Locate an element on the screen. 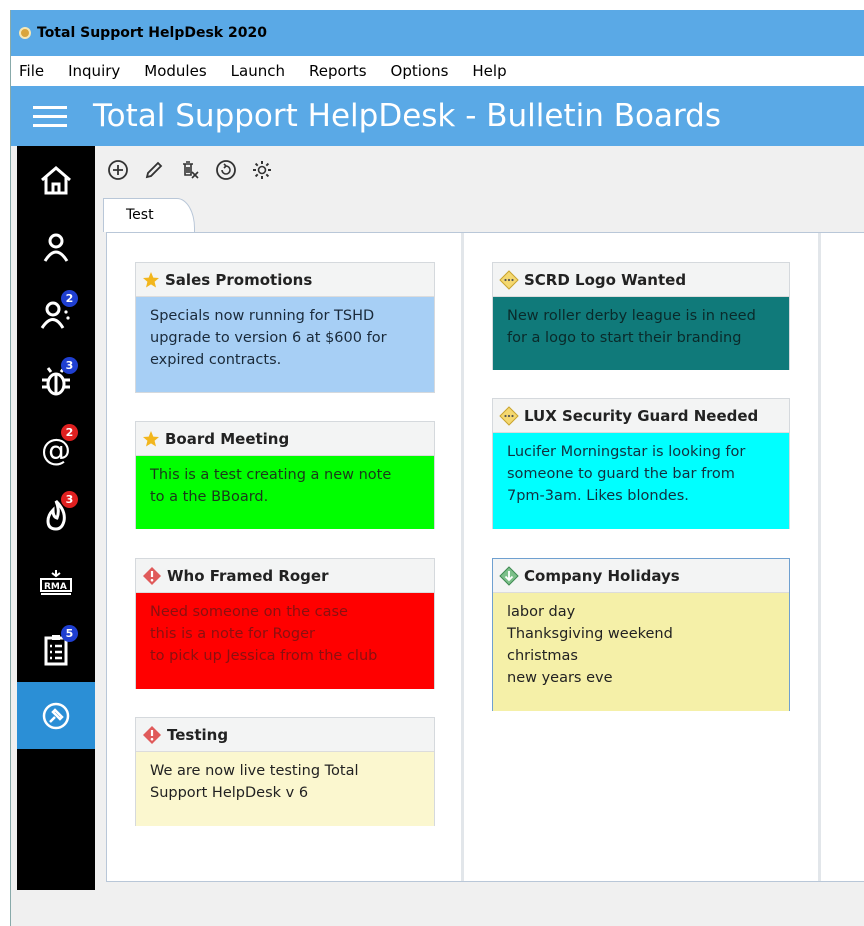  add-button is located at coordinates (118, 170).